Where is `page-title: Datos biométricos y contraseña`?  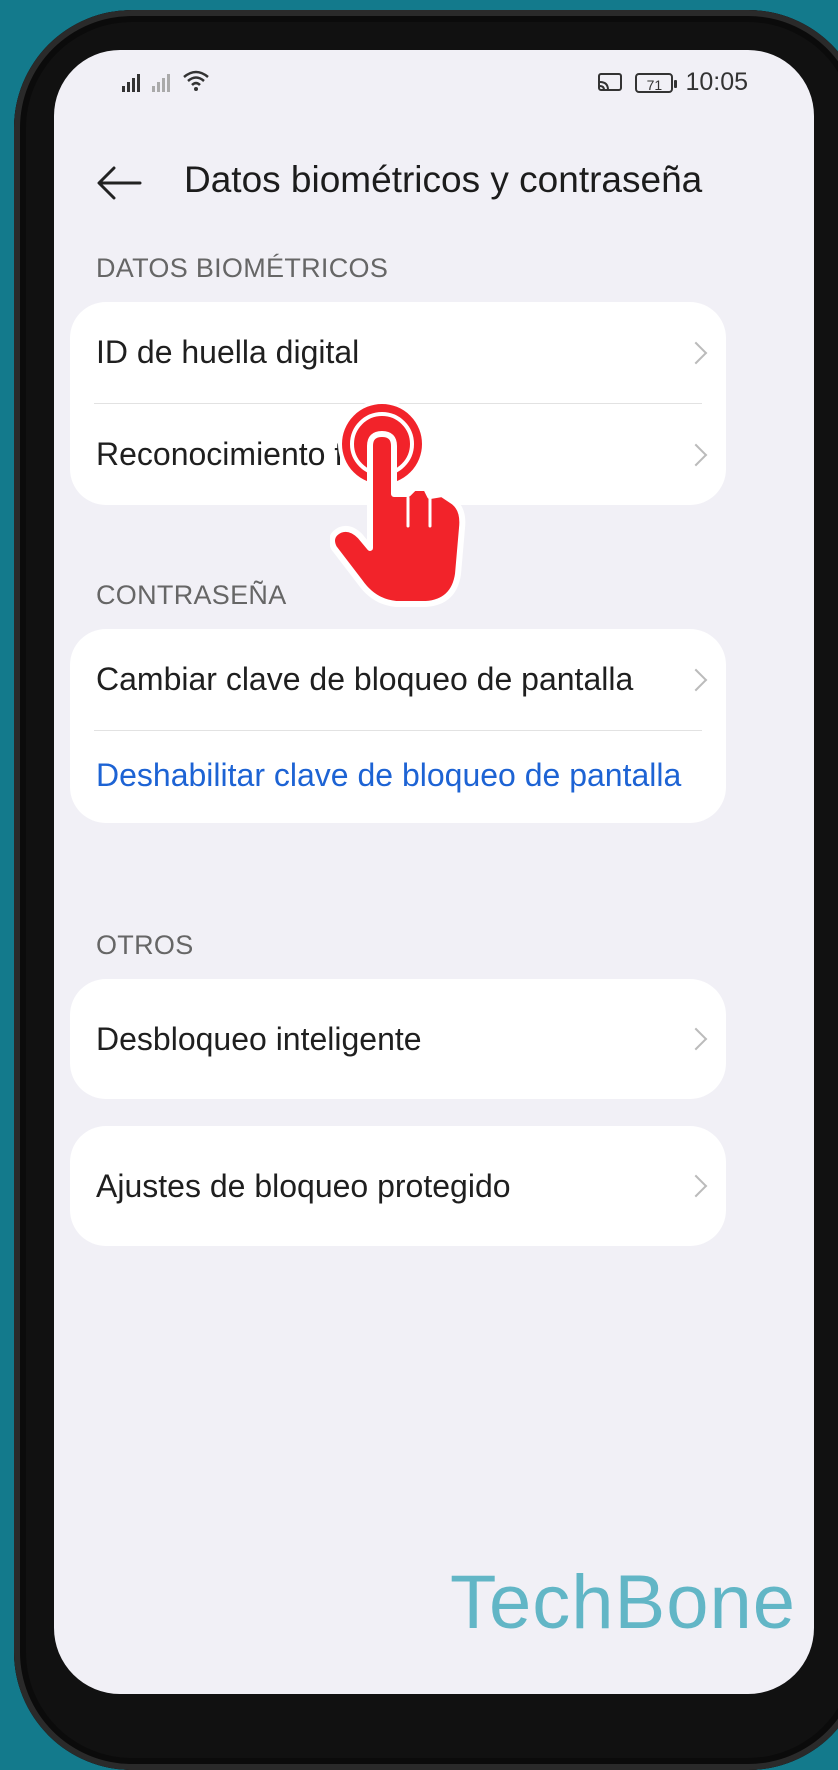
page-title: Datos biométricos y contraseña is located at coordinates (443, 179).